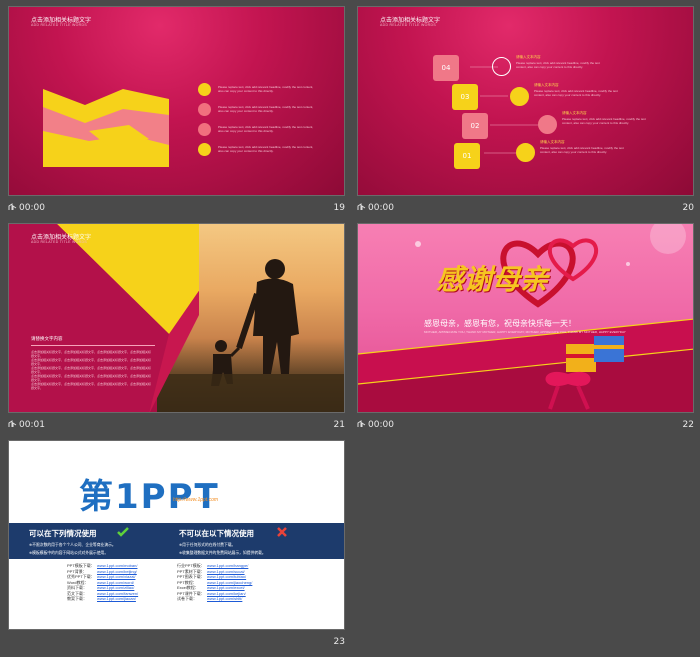 The image size is (700, 657). Describe the element at coordinates (492, 279) in the screenshot. I see `greeting-headline: 感谢母亲` at that location.